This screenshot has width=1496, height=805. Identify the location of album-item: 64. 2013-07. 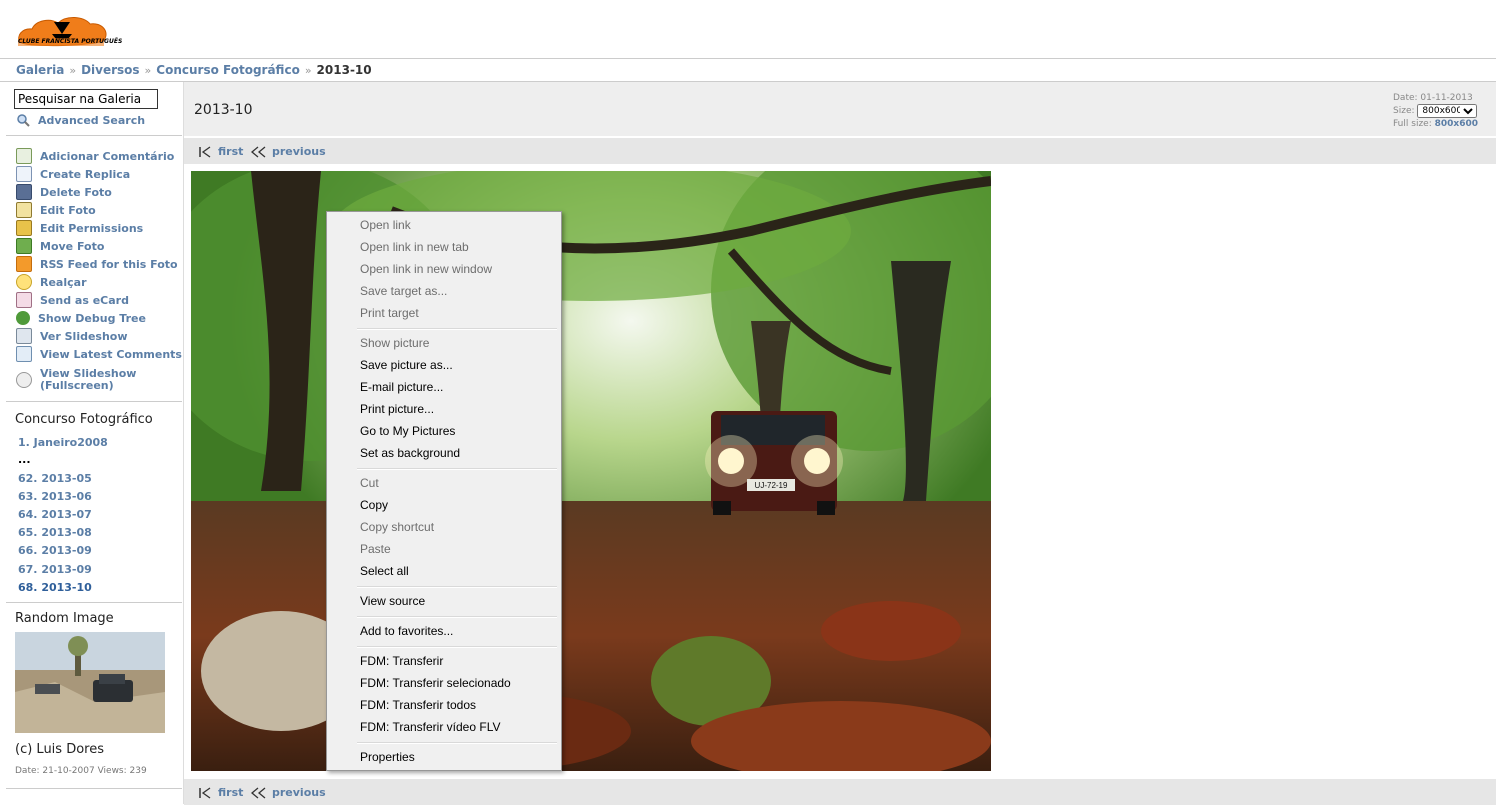
(55, 514).